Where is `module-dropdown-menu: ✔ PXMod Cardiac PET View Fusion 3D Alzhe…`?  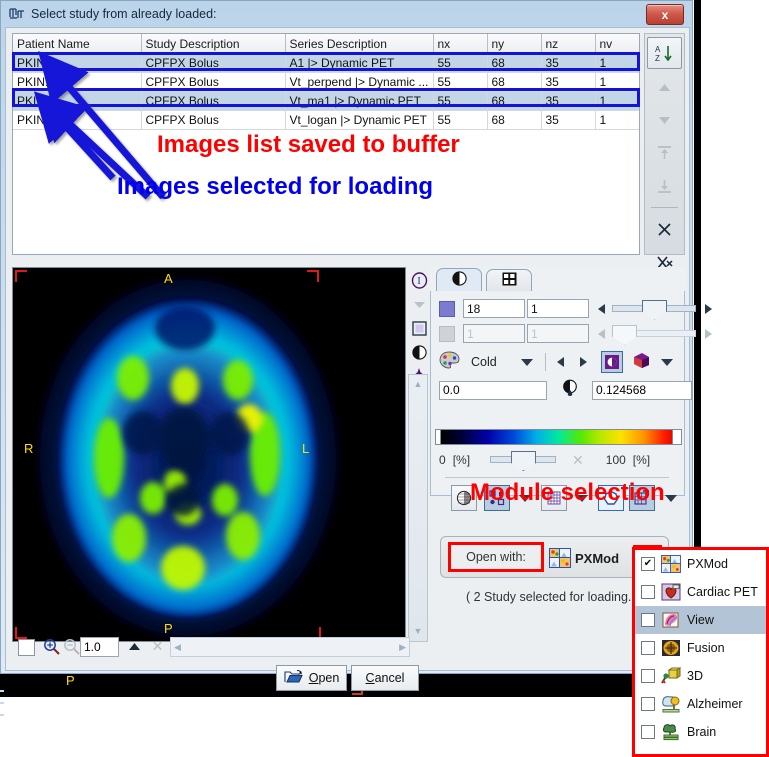 module-dropdown-menu: ✔ PXMod Cardiac PET View Fusion 3D Alzhe… is located at coordinates (700, 652).